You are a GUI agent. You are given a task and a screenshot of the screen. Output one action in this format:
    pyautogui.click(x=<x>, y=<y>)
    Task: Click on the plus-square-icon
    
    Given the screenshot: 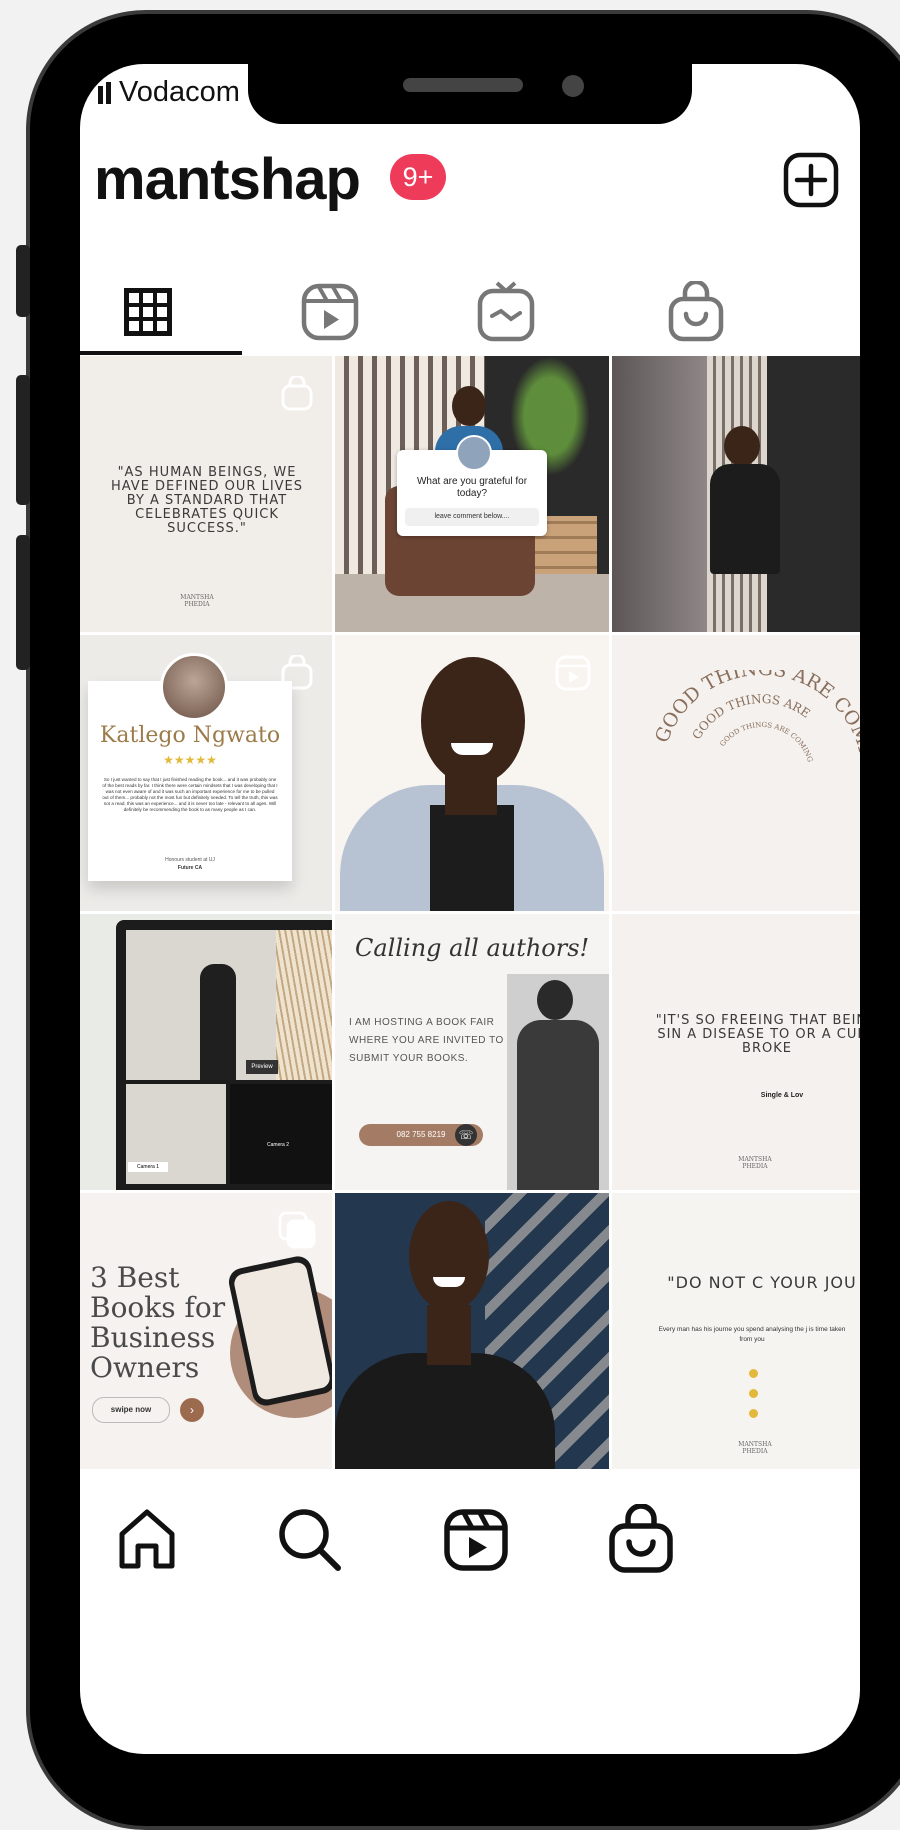 What is the action you would take?
    pyautogui.click(x=811, y=180)
    